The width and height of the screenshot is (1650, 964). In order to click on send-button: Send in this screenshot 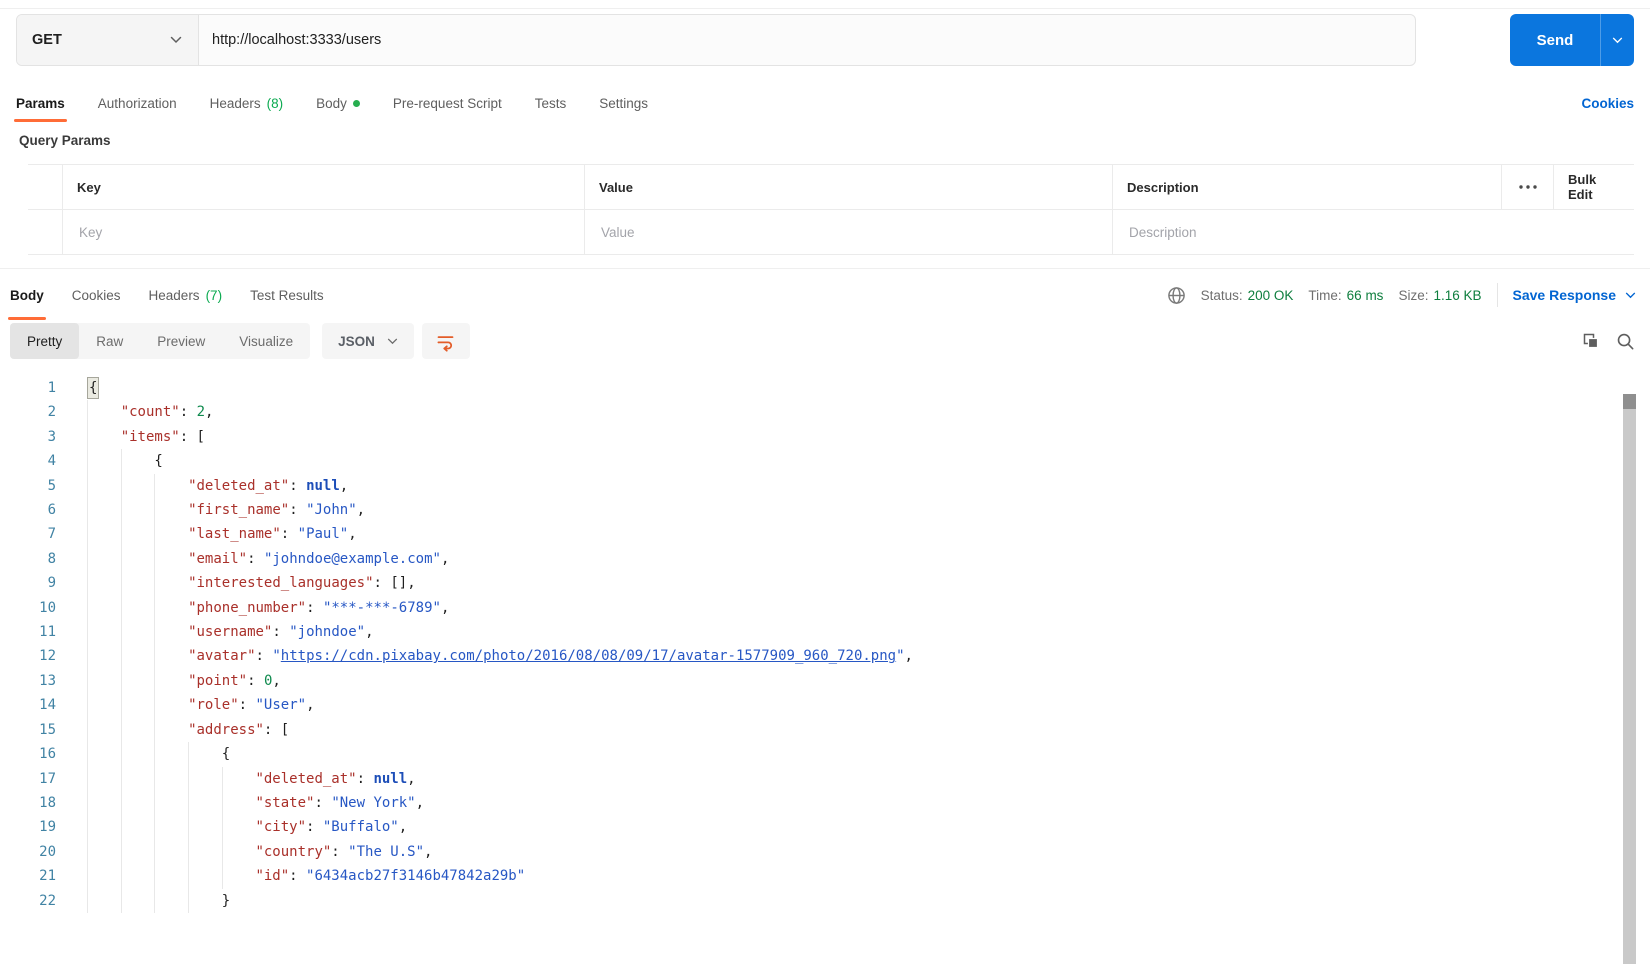, I will do `click(1572, 40)`.